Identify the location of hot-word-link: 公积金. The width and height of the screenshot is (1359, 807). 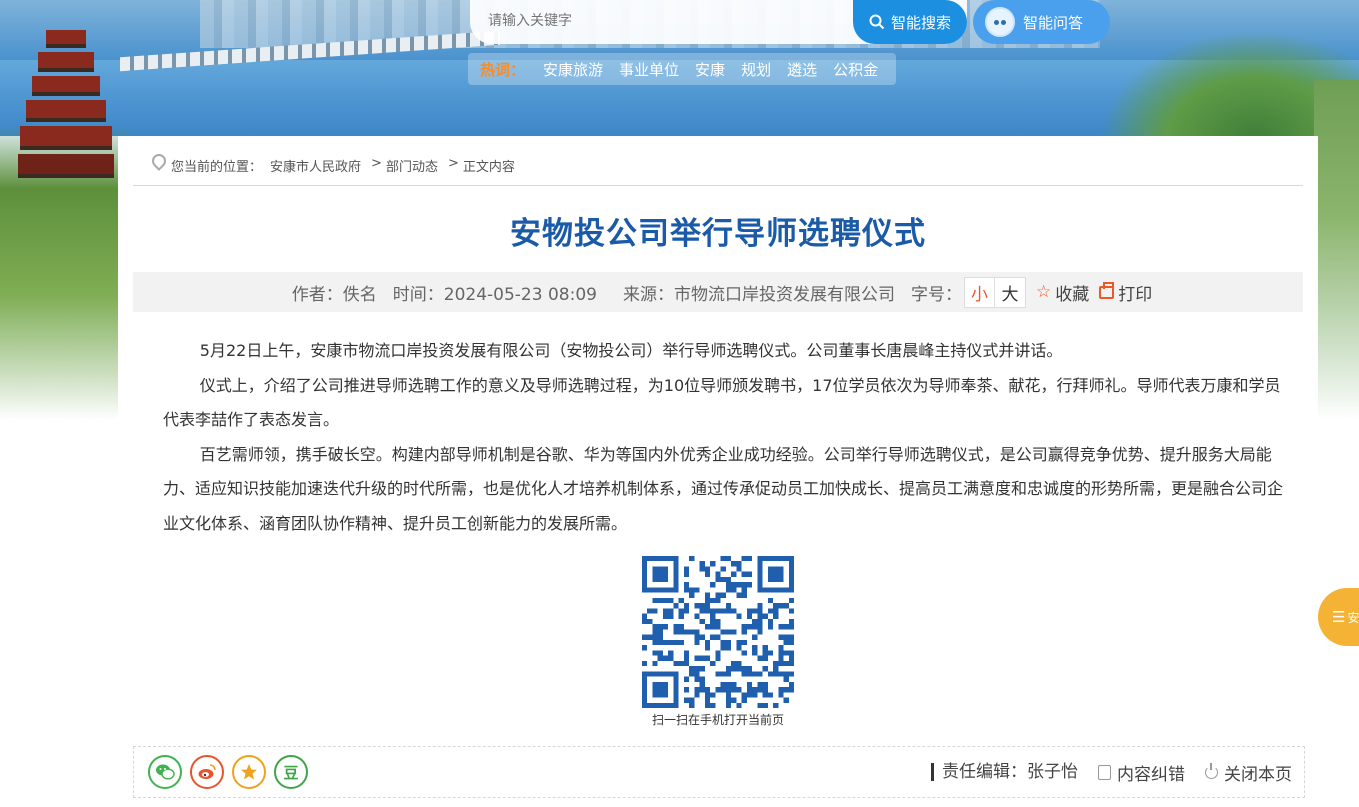
(855, 69).